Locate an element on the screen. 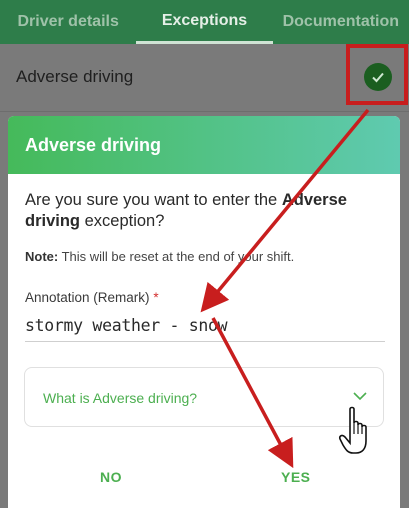 Image resolution: width=409 pixels, height=508 pixels. exception-row-label: Adverse driving is located at coordinates (75, 76).